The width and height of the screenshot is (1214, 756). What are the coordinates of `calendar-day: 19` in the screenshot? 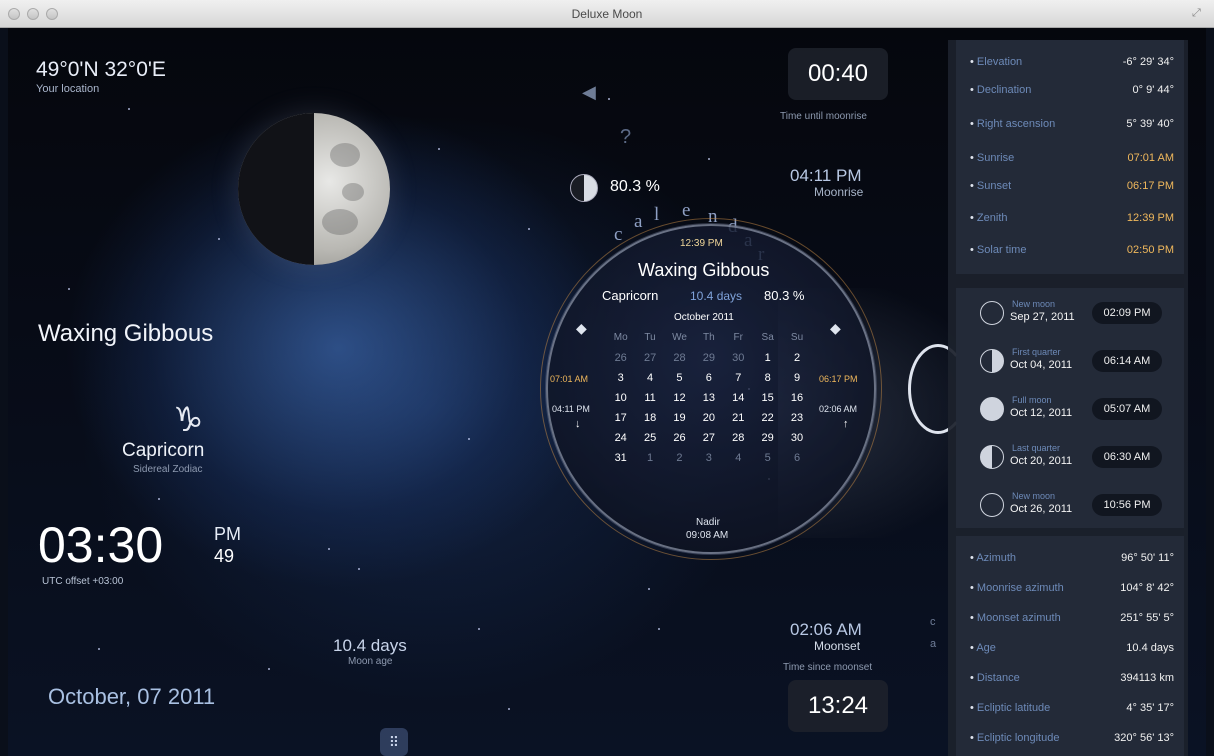 It's located at (679, 418).